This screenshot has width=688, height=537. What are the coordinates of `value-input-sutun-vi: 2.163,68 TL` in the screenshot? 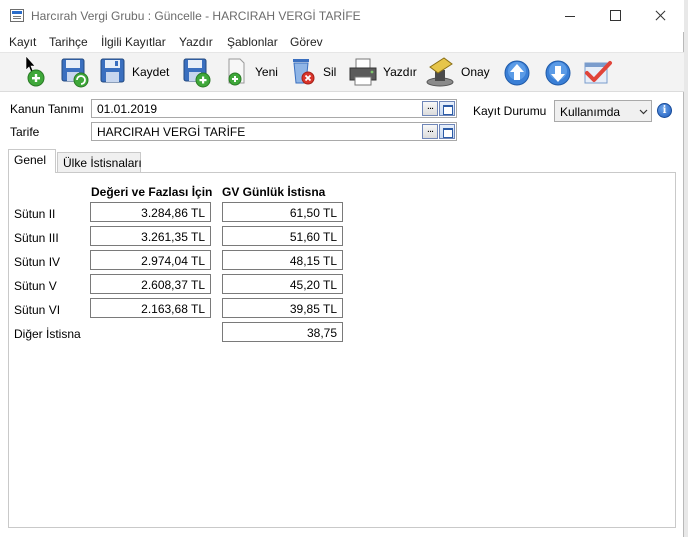 It's located at (150, 308).